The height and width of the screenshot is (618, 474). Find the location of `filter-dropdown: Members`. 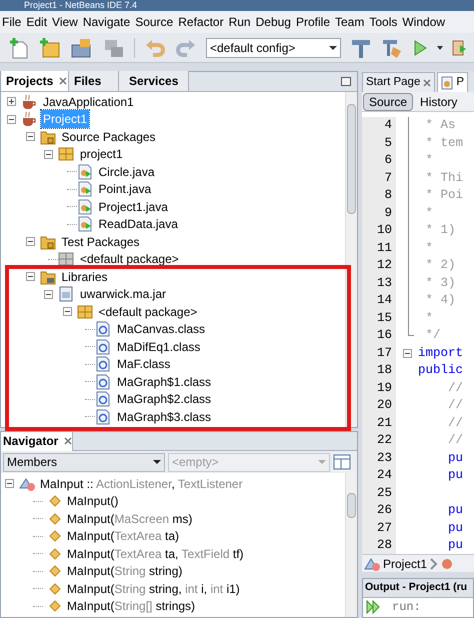

filter-dropdown: Members is located at coordinates (84, 462).